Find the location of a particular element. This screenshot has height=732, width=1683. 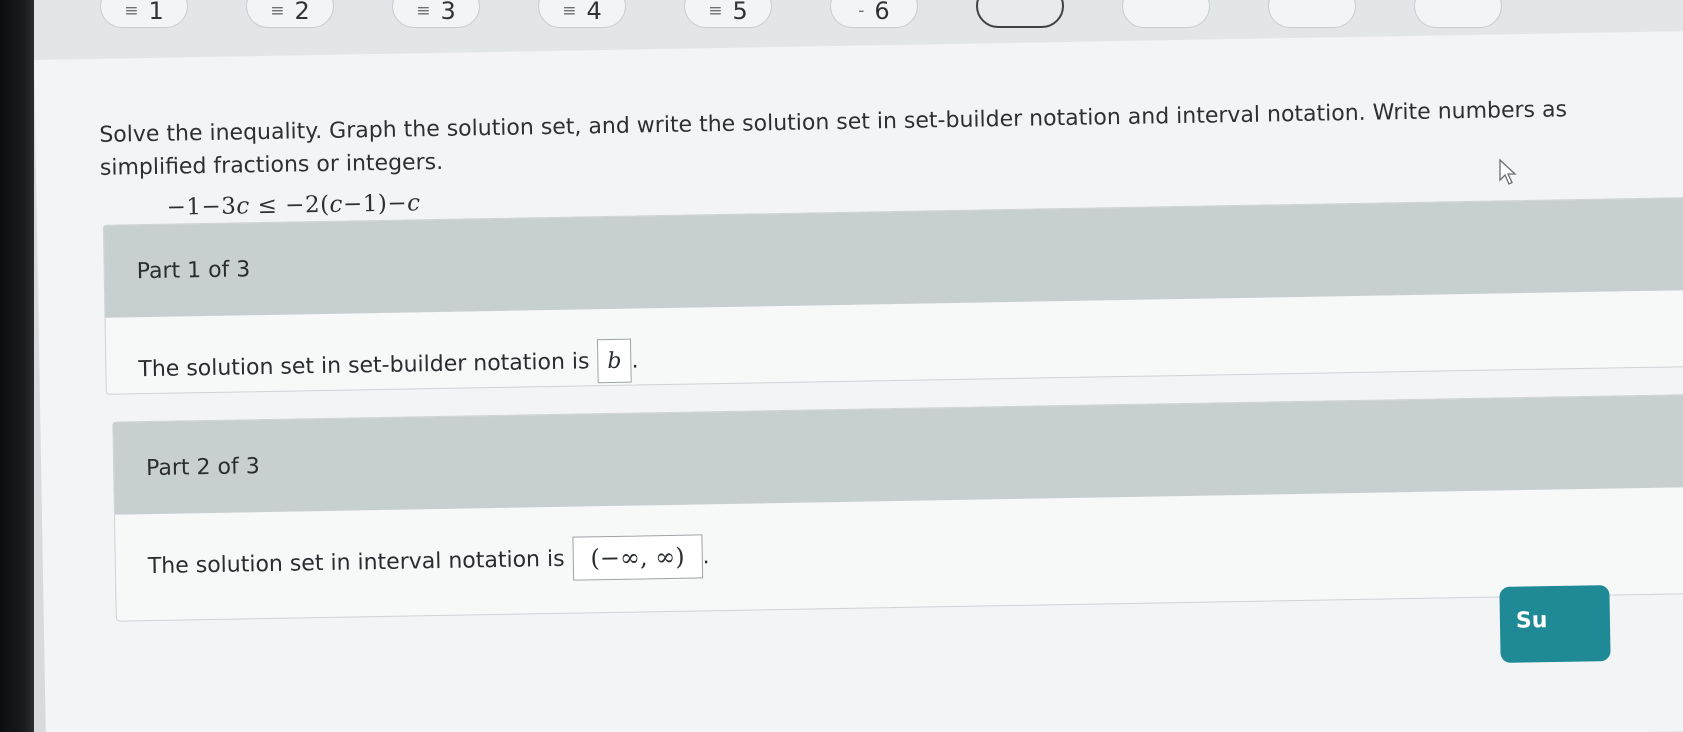

set-builder-answer: b is located at coordinates (614, 361).